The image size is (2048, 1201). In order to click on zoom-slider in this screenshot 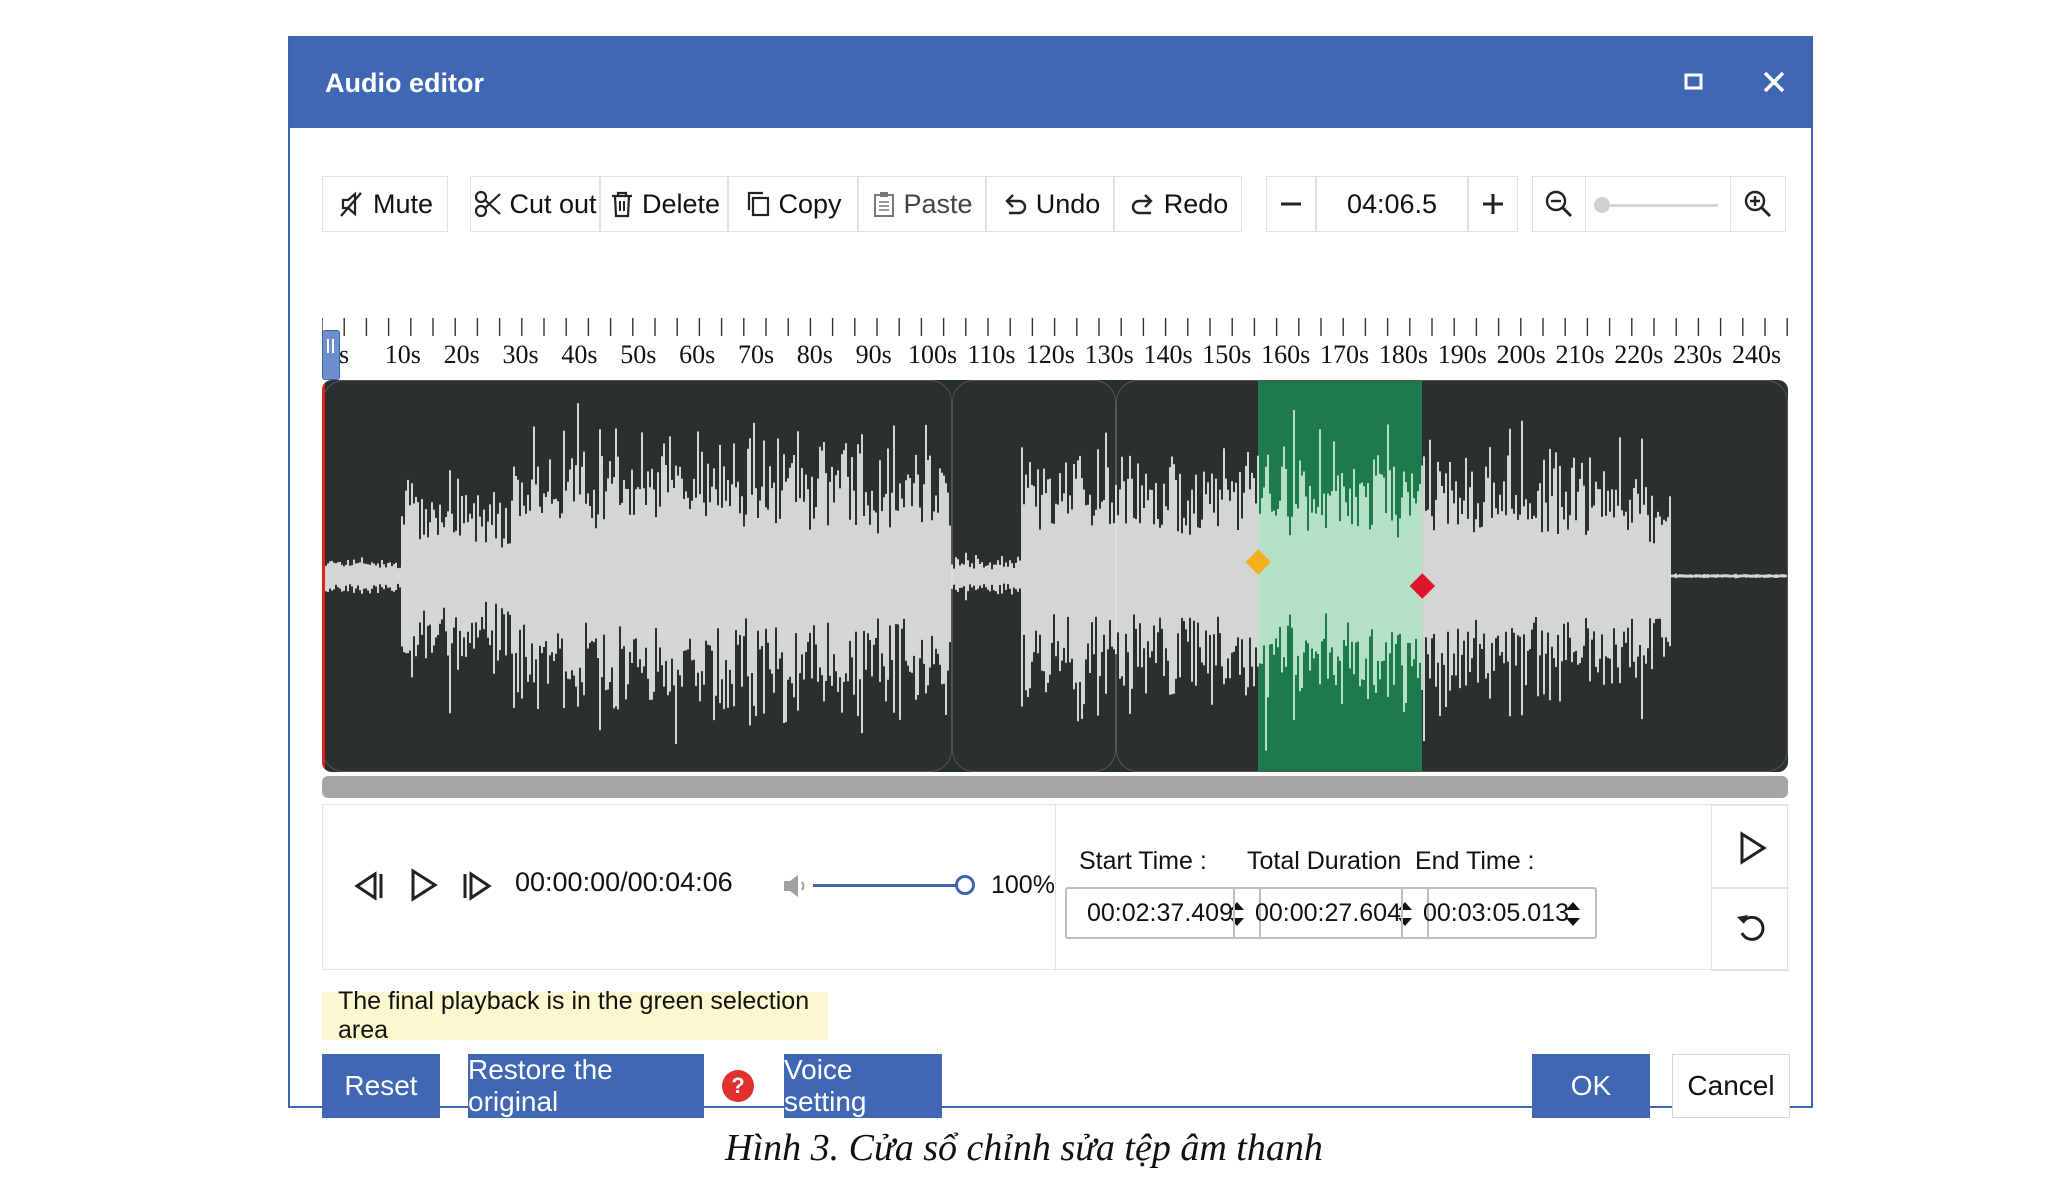, I will do `click(1658, 204)`.